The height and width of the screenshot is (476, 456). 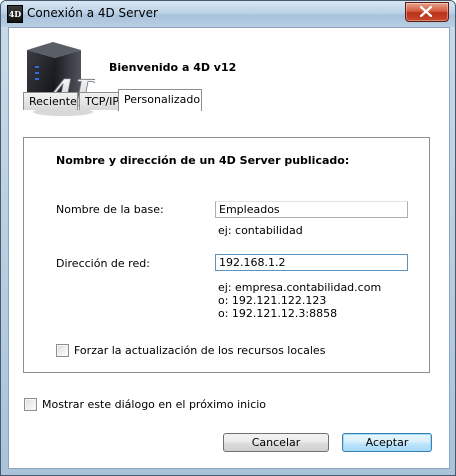 What do you see at coordinates (387, 442) in the screenshot?
I see `accept-button: Aceptar` at bounding box center [387, 442].